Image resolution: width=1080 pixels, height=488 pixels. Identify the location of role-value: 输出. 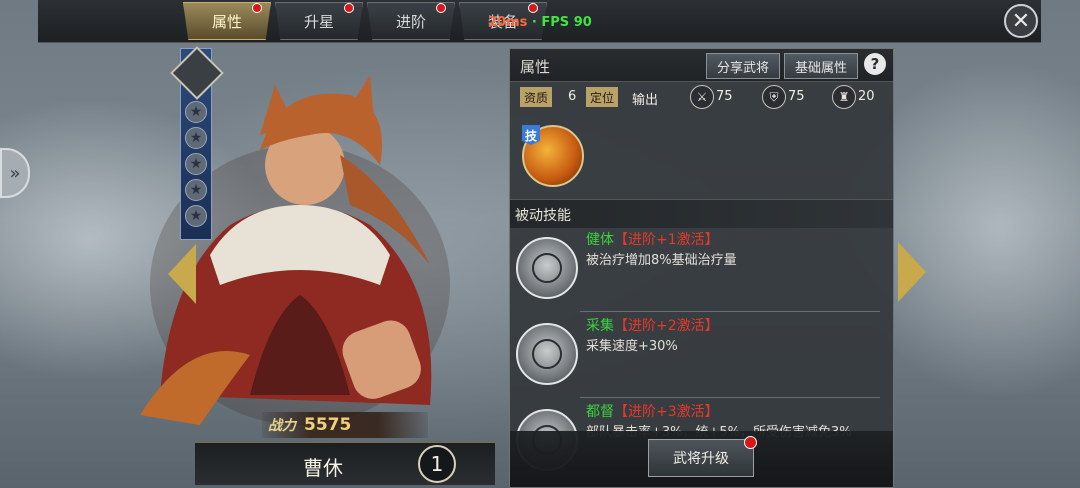
(645, 100).